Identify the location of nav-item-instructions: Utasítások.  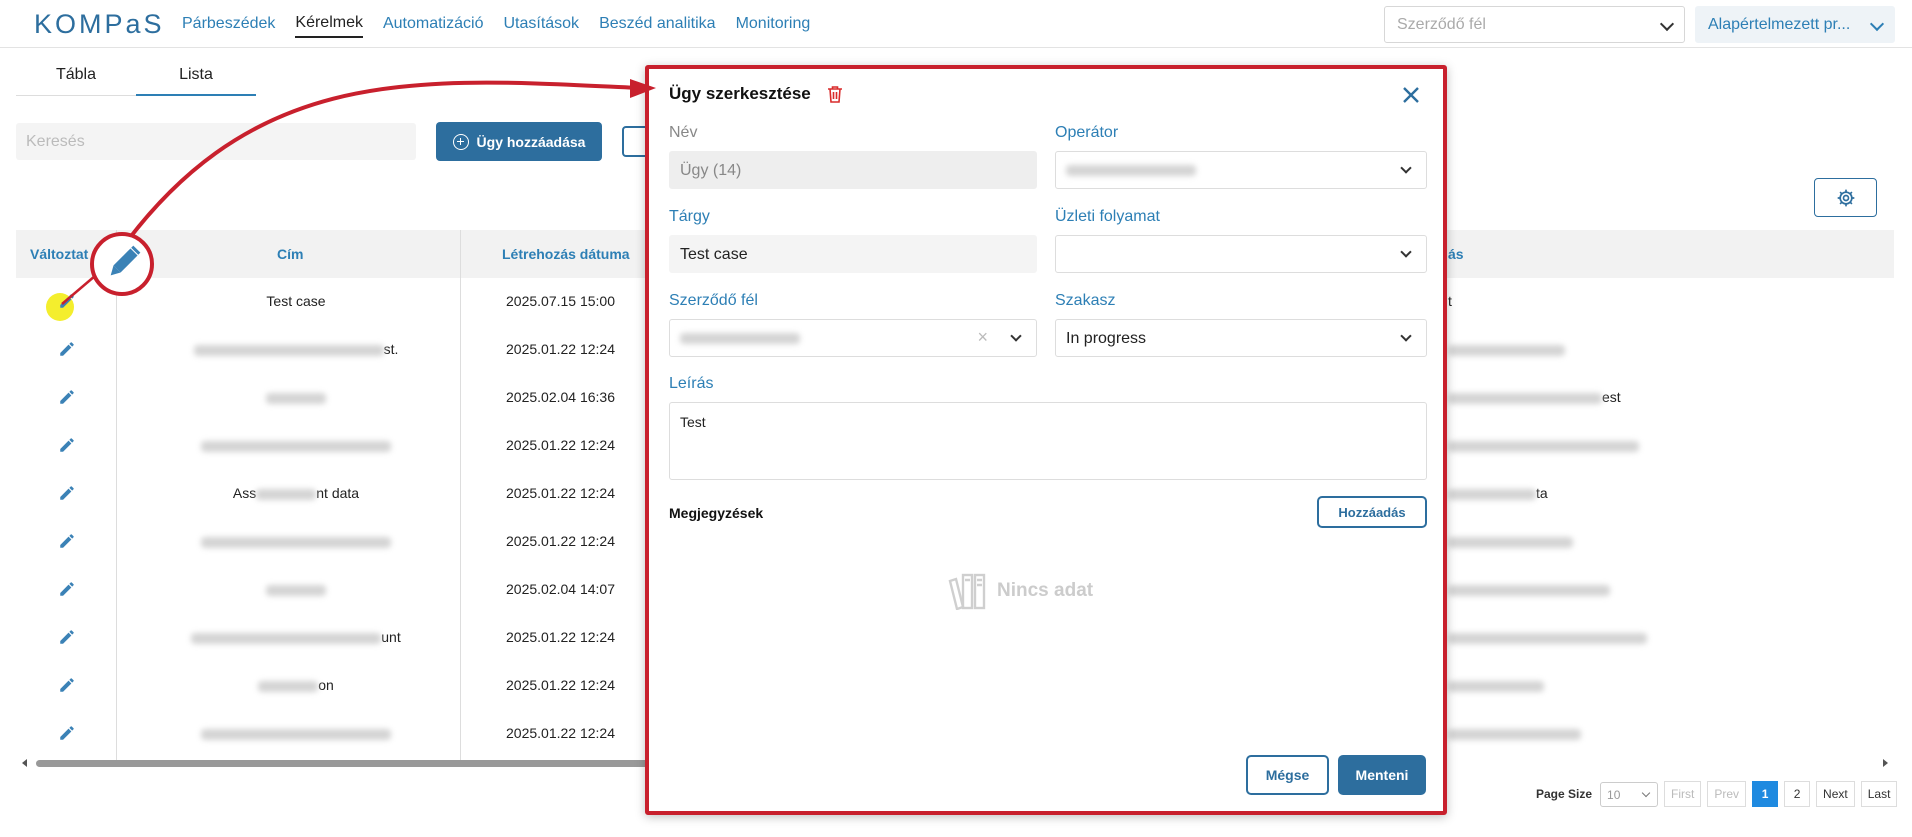
(541, 24).